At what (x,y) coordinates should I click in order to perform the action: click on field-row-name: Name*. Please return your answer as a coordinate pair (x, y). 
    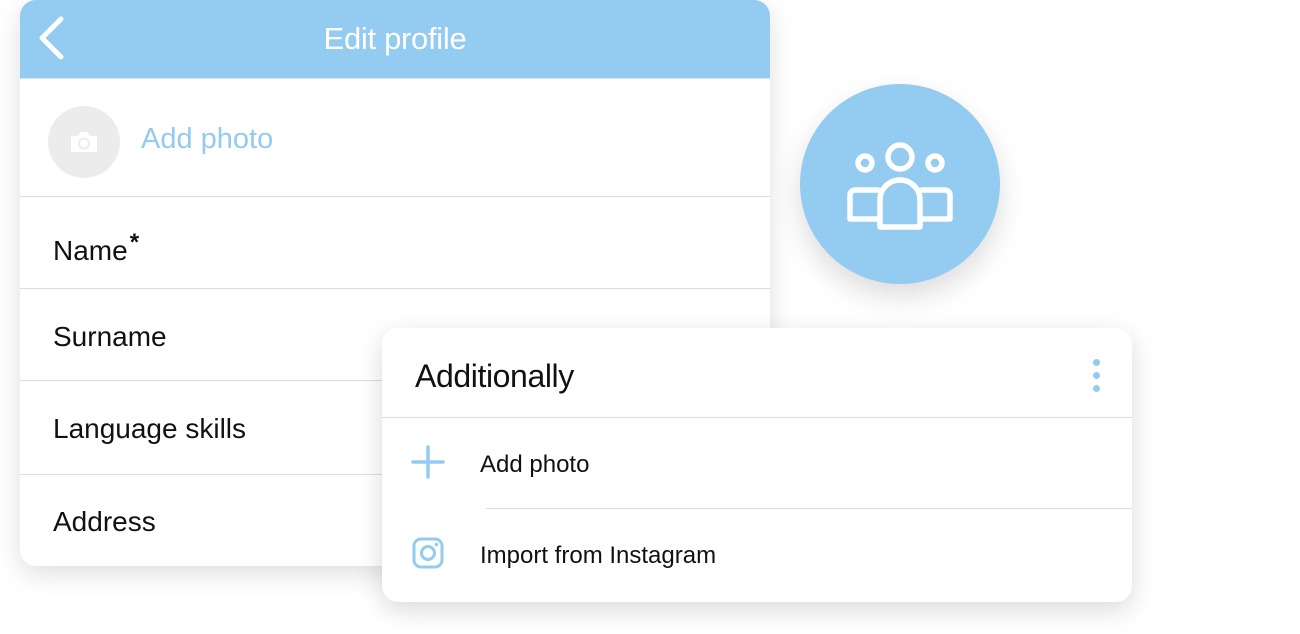
    Looking at the image, I should click on (395, 242).